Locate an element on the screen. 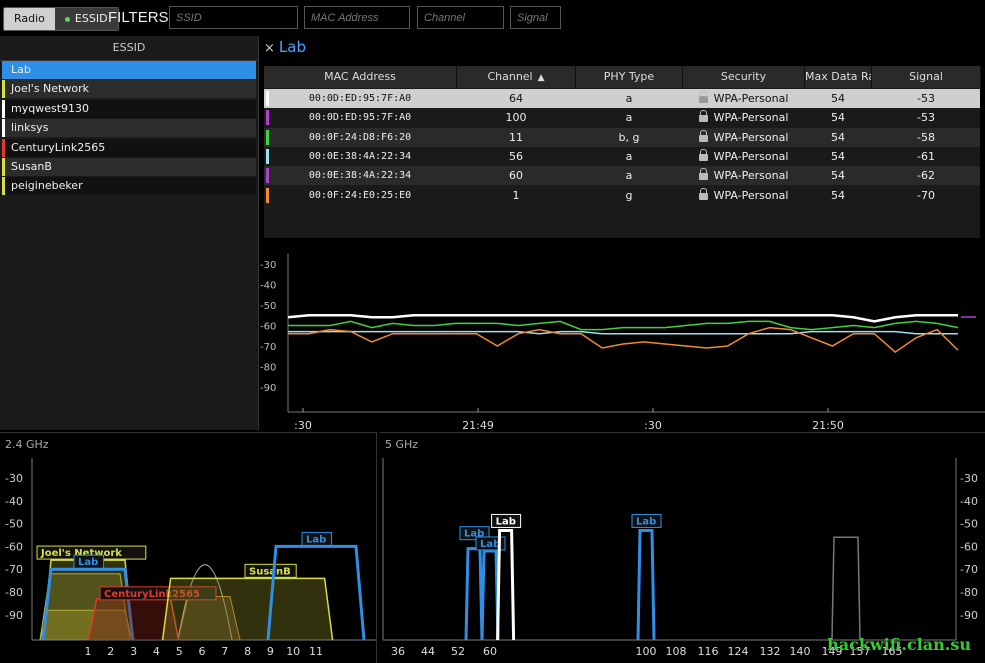 Image resolution: width=985 pixels, height=663 pixels. signal-filter-input is located at coordinates (535, 17).